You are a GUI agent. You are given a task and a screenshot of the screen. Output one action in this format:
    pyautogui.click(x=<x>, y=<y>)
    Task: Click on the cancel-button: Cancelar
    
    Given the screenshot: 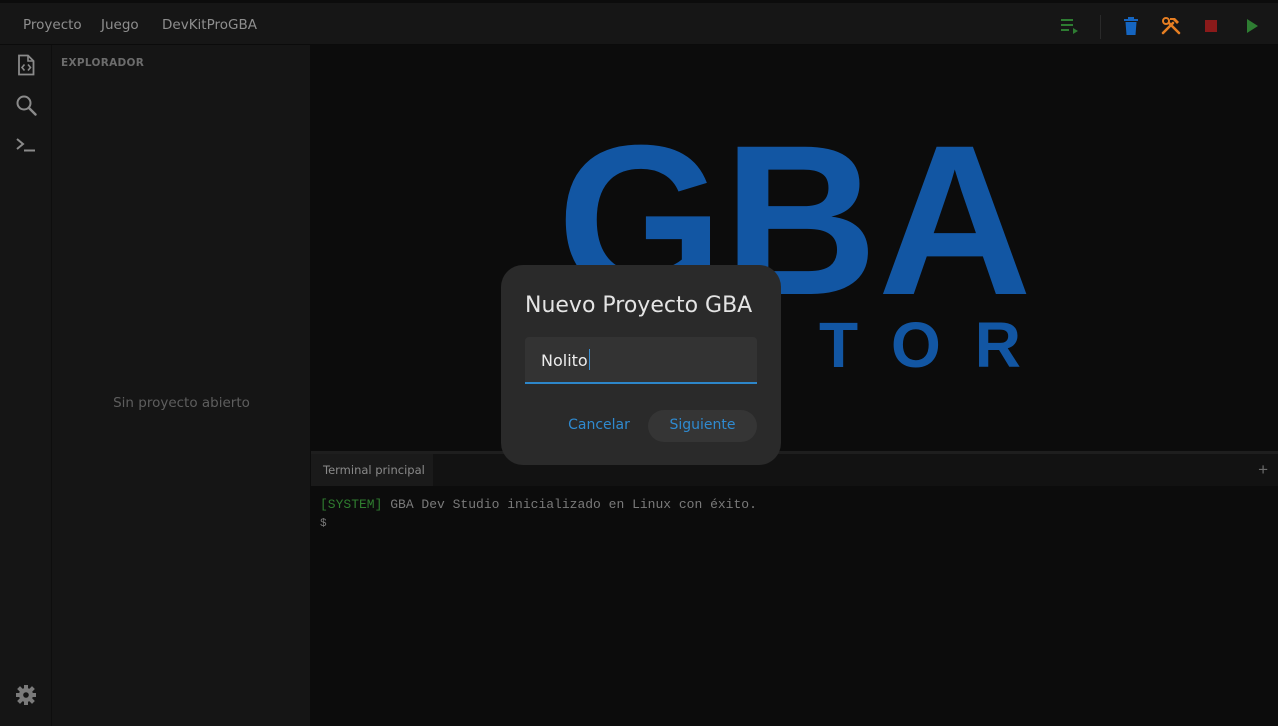 What is the action you would take?
    pyautogui.click(x=599, y=426)
    